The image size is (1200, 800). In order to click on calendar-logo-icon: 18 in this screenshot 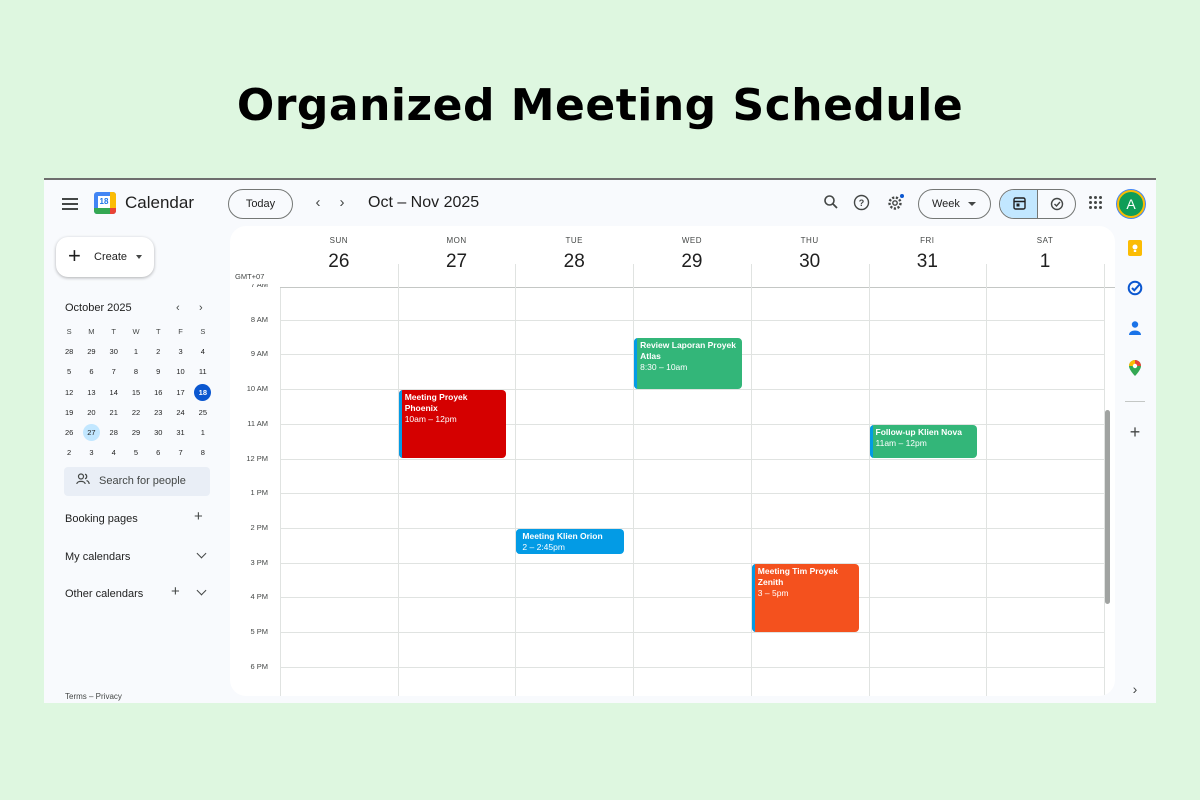, I will do `click(105, 203)`.